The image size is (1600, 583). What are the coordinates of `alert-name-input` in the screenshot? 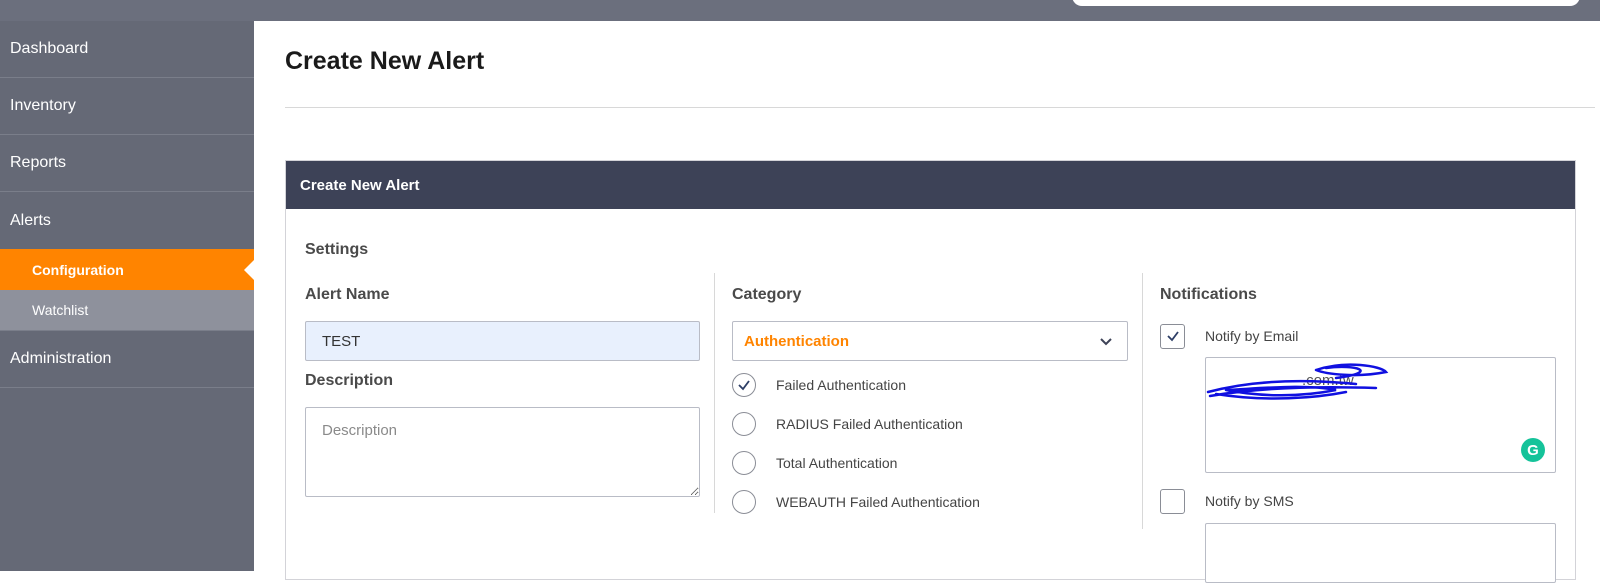 It's located at (502, 341).